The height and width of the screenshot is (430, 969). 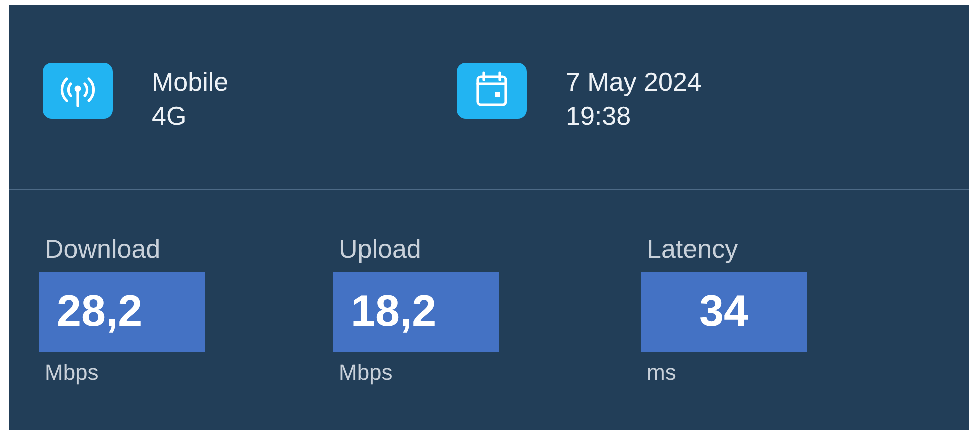 I want to click on info-text: 7 May 2024, so click(x=634, y=82).